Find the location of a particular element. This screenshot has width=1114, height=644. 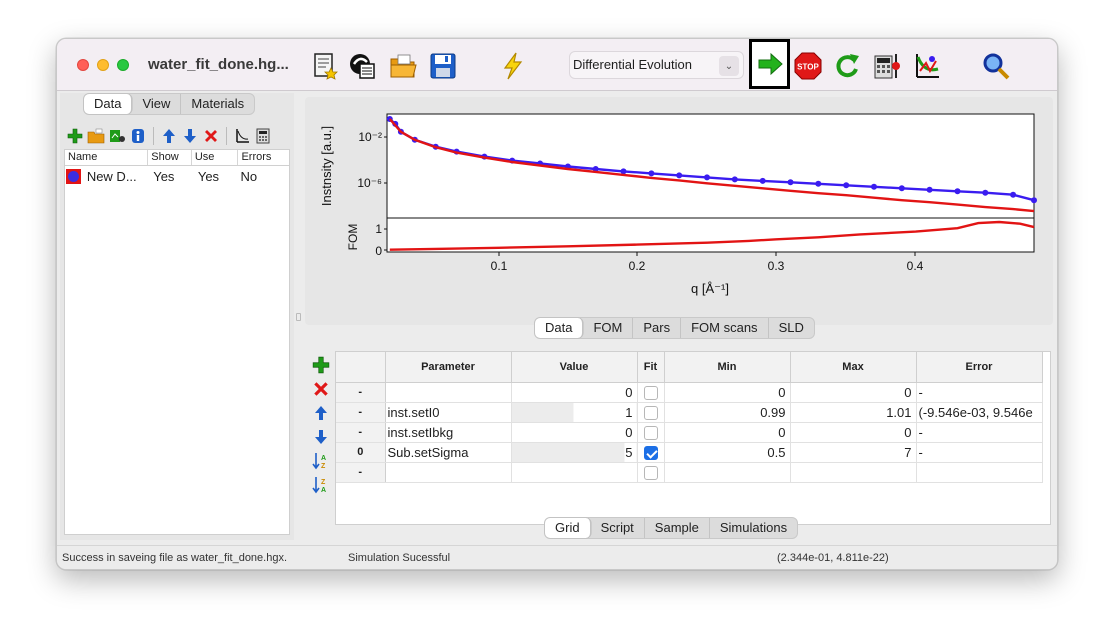

sort-parameters-button: AZ is located at coordinates (321, 461).